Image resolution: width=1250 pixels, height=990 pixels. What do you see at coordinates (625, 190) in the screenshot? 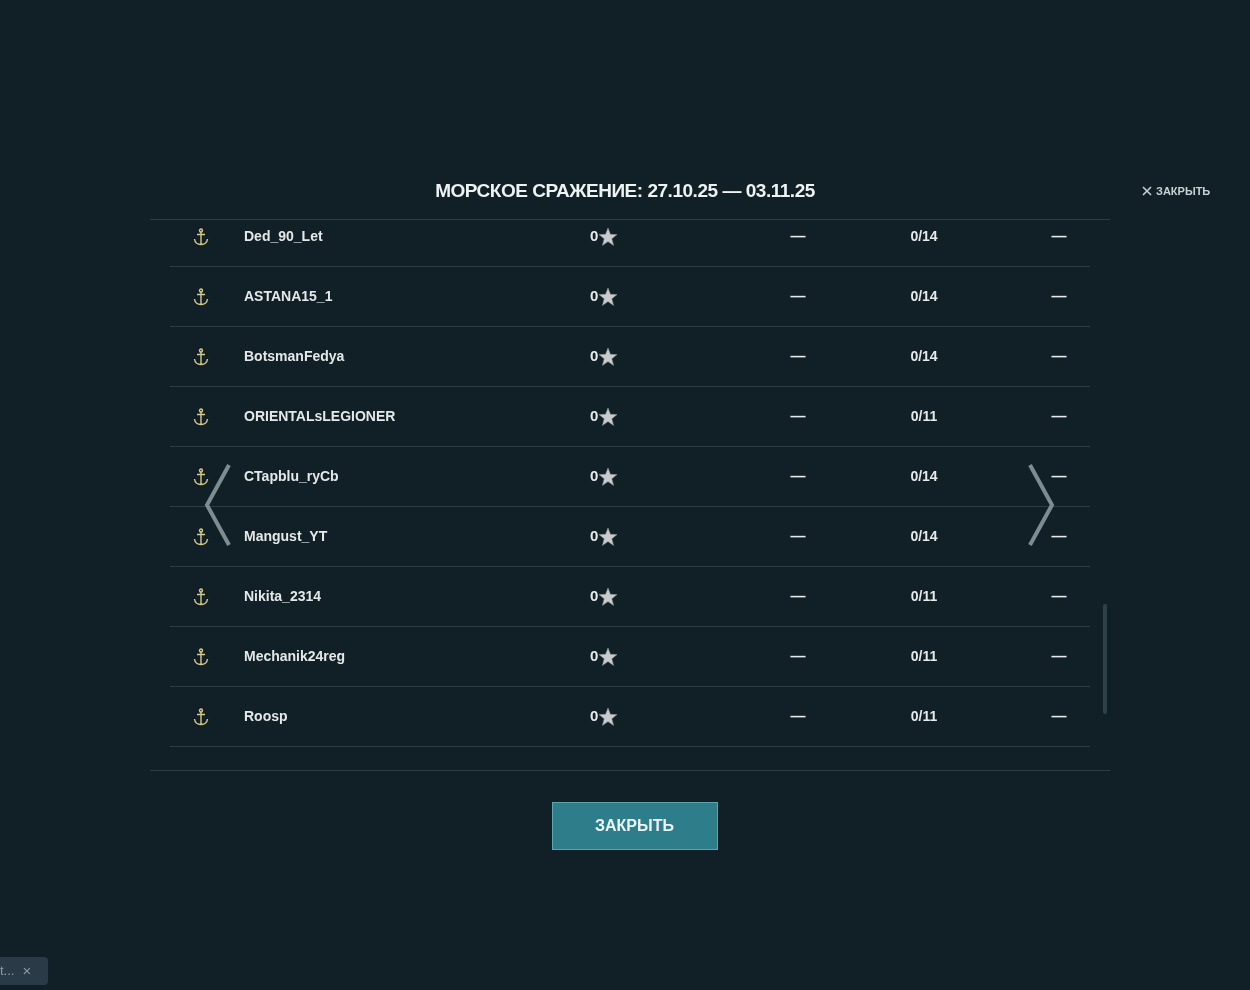
I see `dialog-title: МОРСКОЕ СРАЖЕНИЕ: 27.10.25 — 03.11.25` at bounding box center [625, 190].